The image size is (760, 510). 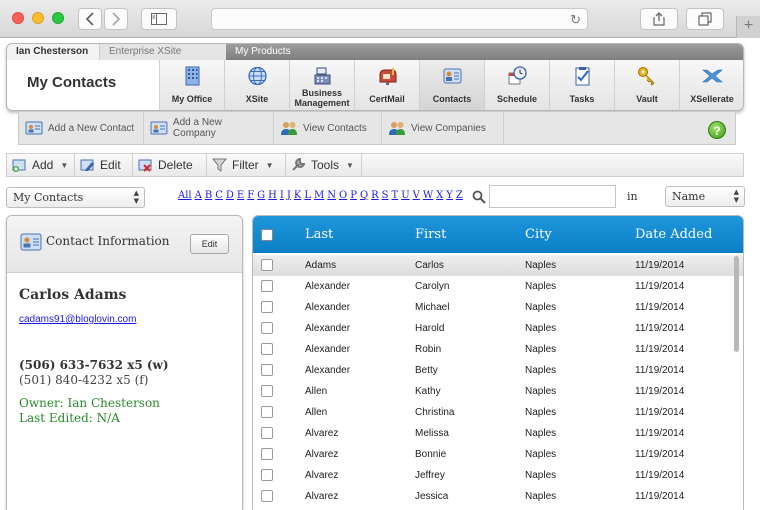 What do you see at coordinates (319, 195) in the screenshot?
I see `alpha-filter-letter: M` at bounding box center [319, 195].